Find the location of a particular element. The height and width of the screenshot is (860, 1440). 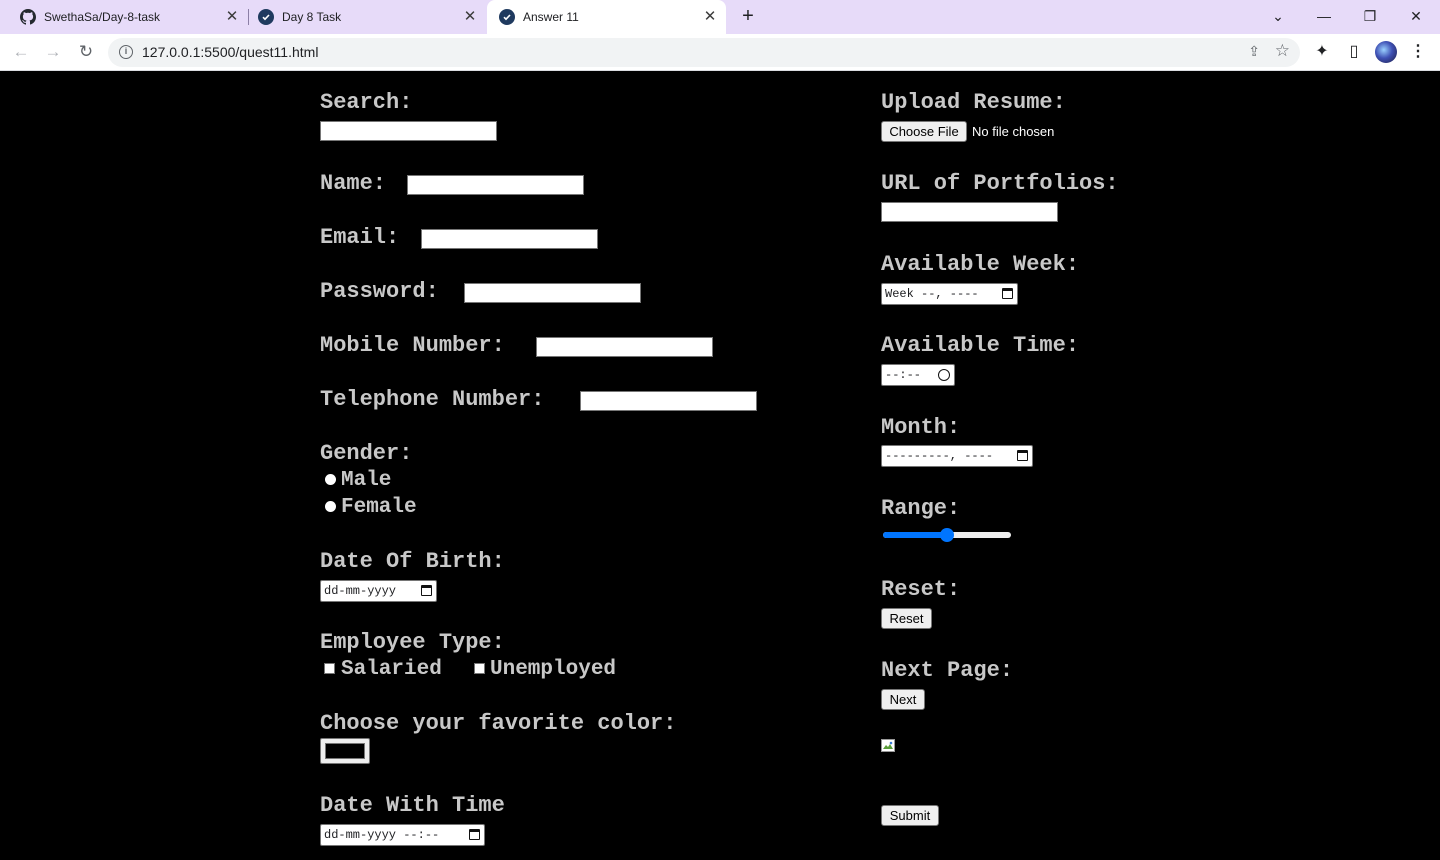

new-tab-icon: + is located at coordinates (748, 16).